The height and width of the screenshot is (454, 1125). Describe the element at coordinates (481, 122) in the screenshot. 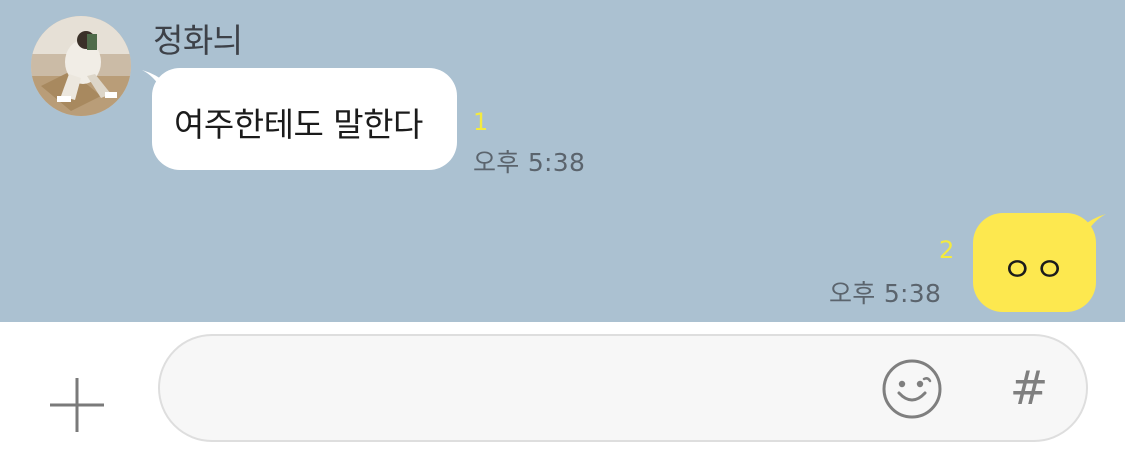

I see `incoming-unread-count: 1` at that location.